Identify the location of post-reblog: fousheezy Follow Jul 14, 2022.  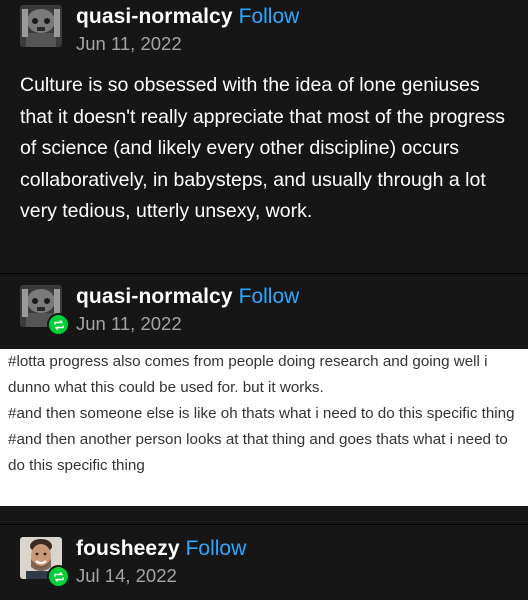
(264, 562).